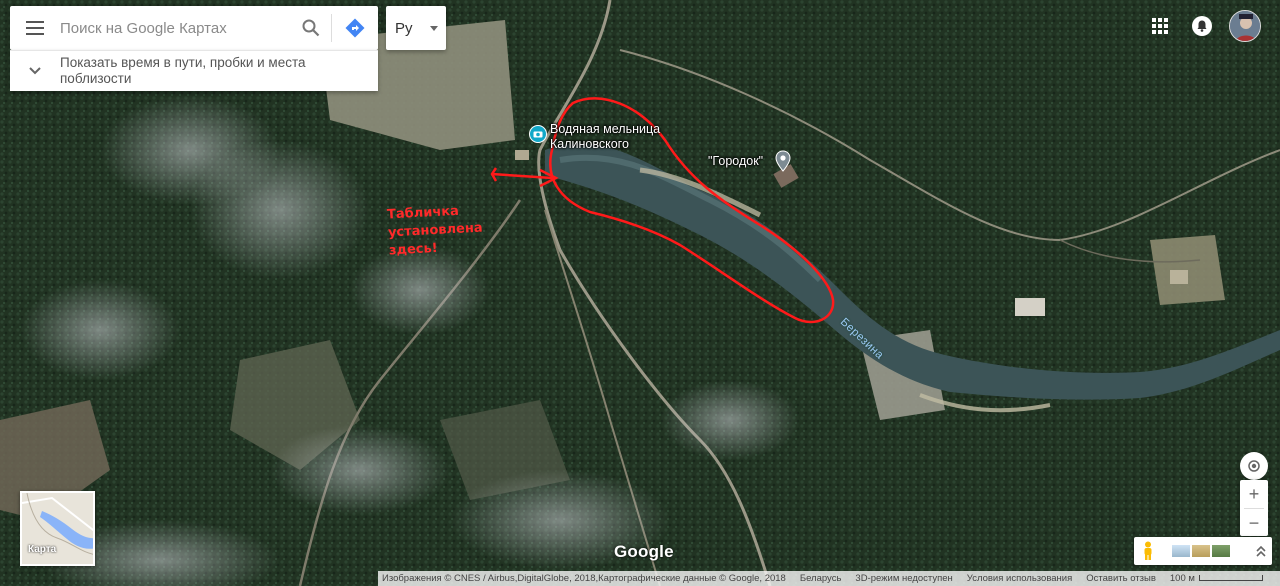 The height and width of the screenshot is (586, 1280). Describe the element at coordinates (1121, 578) in the screenshot. I see `feedback-link: Оставить отзыв` at that location.